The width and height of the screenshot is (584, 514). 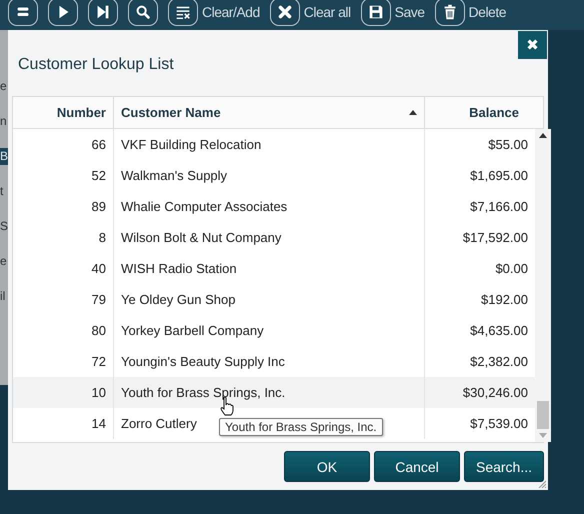 I want to click on clear-icon, so click(x=285, y=12).